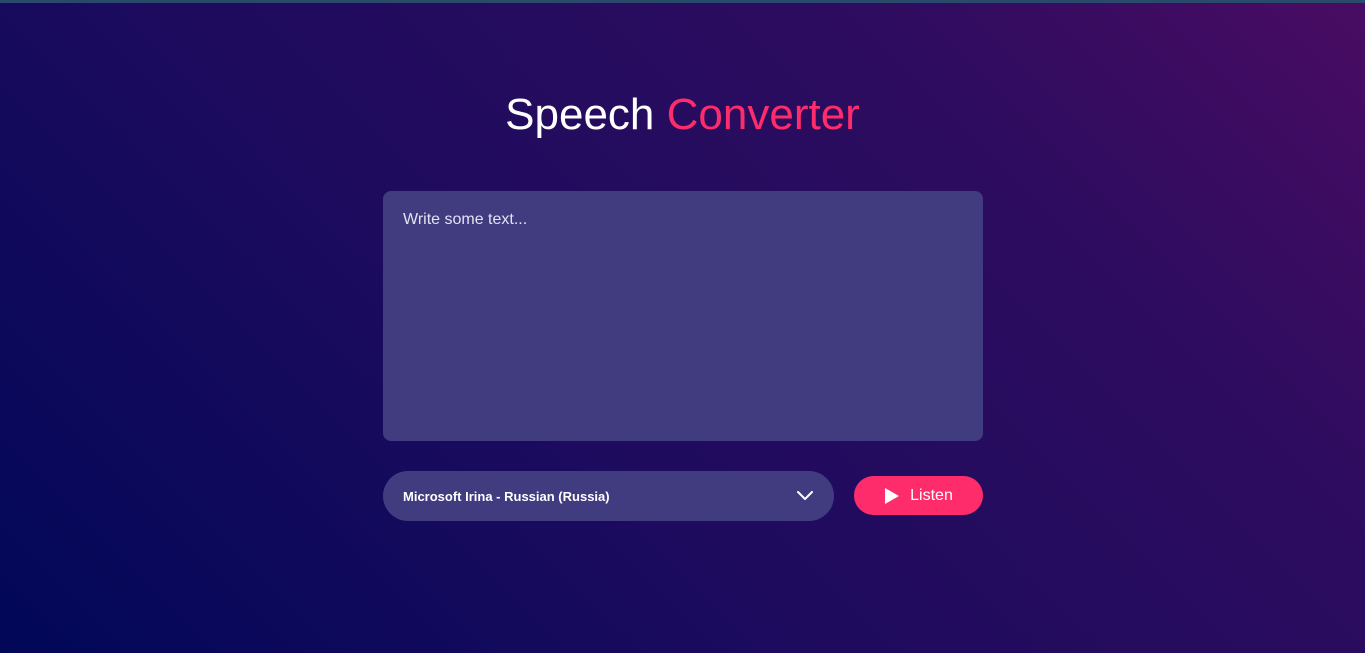 The width and height of the screenshot is (1365, 653). I want to click on play-icon, so click(892, 496).